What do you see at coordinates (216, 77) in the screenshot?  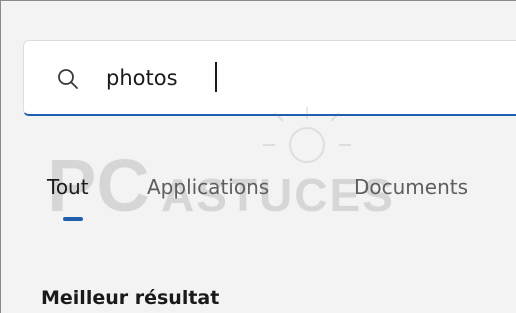 I see `text-caret` at bounding box center [216, 77].